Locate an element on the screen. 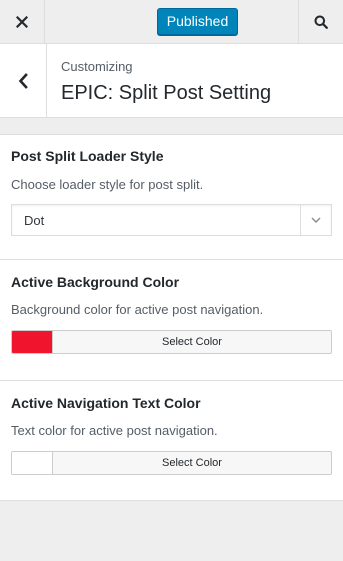 The image size is (343, 561). back-button is located at coordinates (23, 80).